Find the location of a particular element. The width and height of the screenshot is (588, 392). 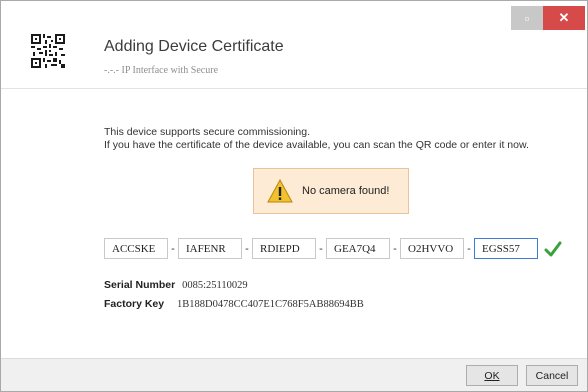

ok-button-label: OK is located at coordinates (492, 375).